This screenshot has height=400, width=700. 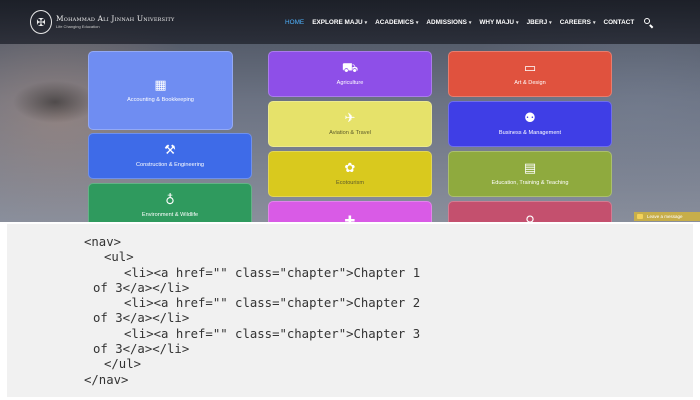 I want to click on monitor-icon: ▭, so click(x=530, y=68).